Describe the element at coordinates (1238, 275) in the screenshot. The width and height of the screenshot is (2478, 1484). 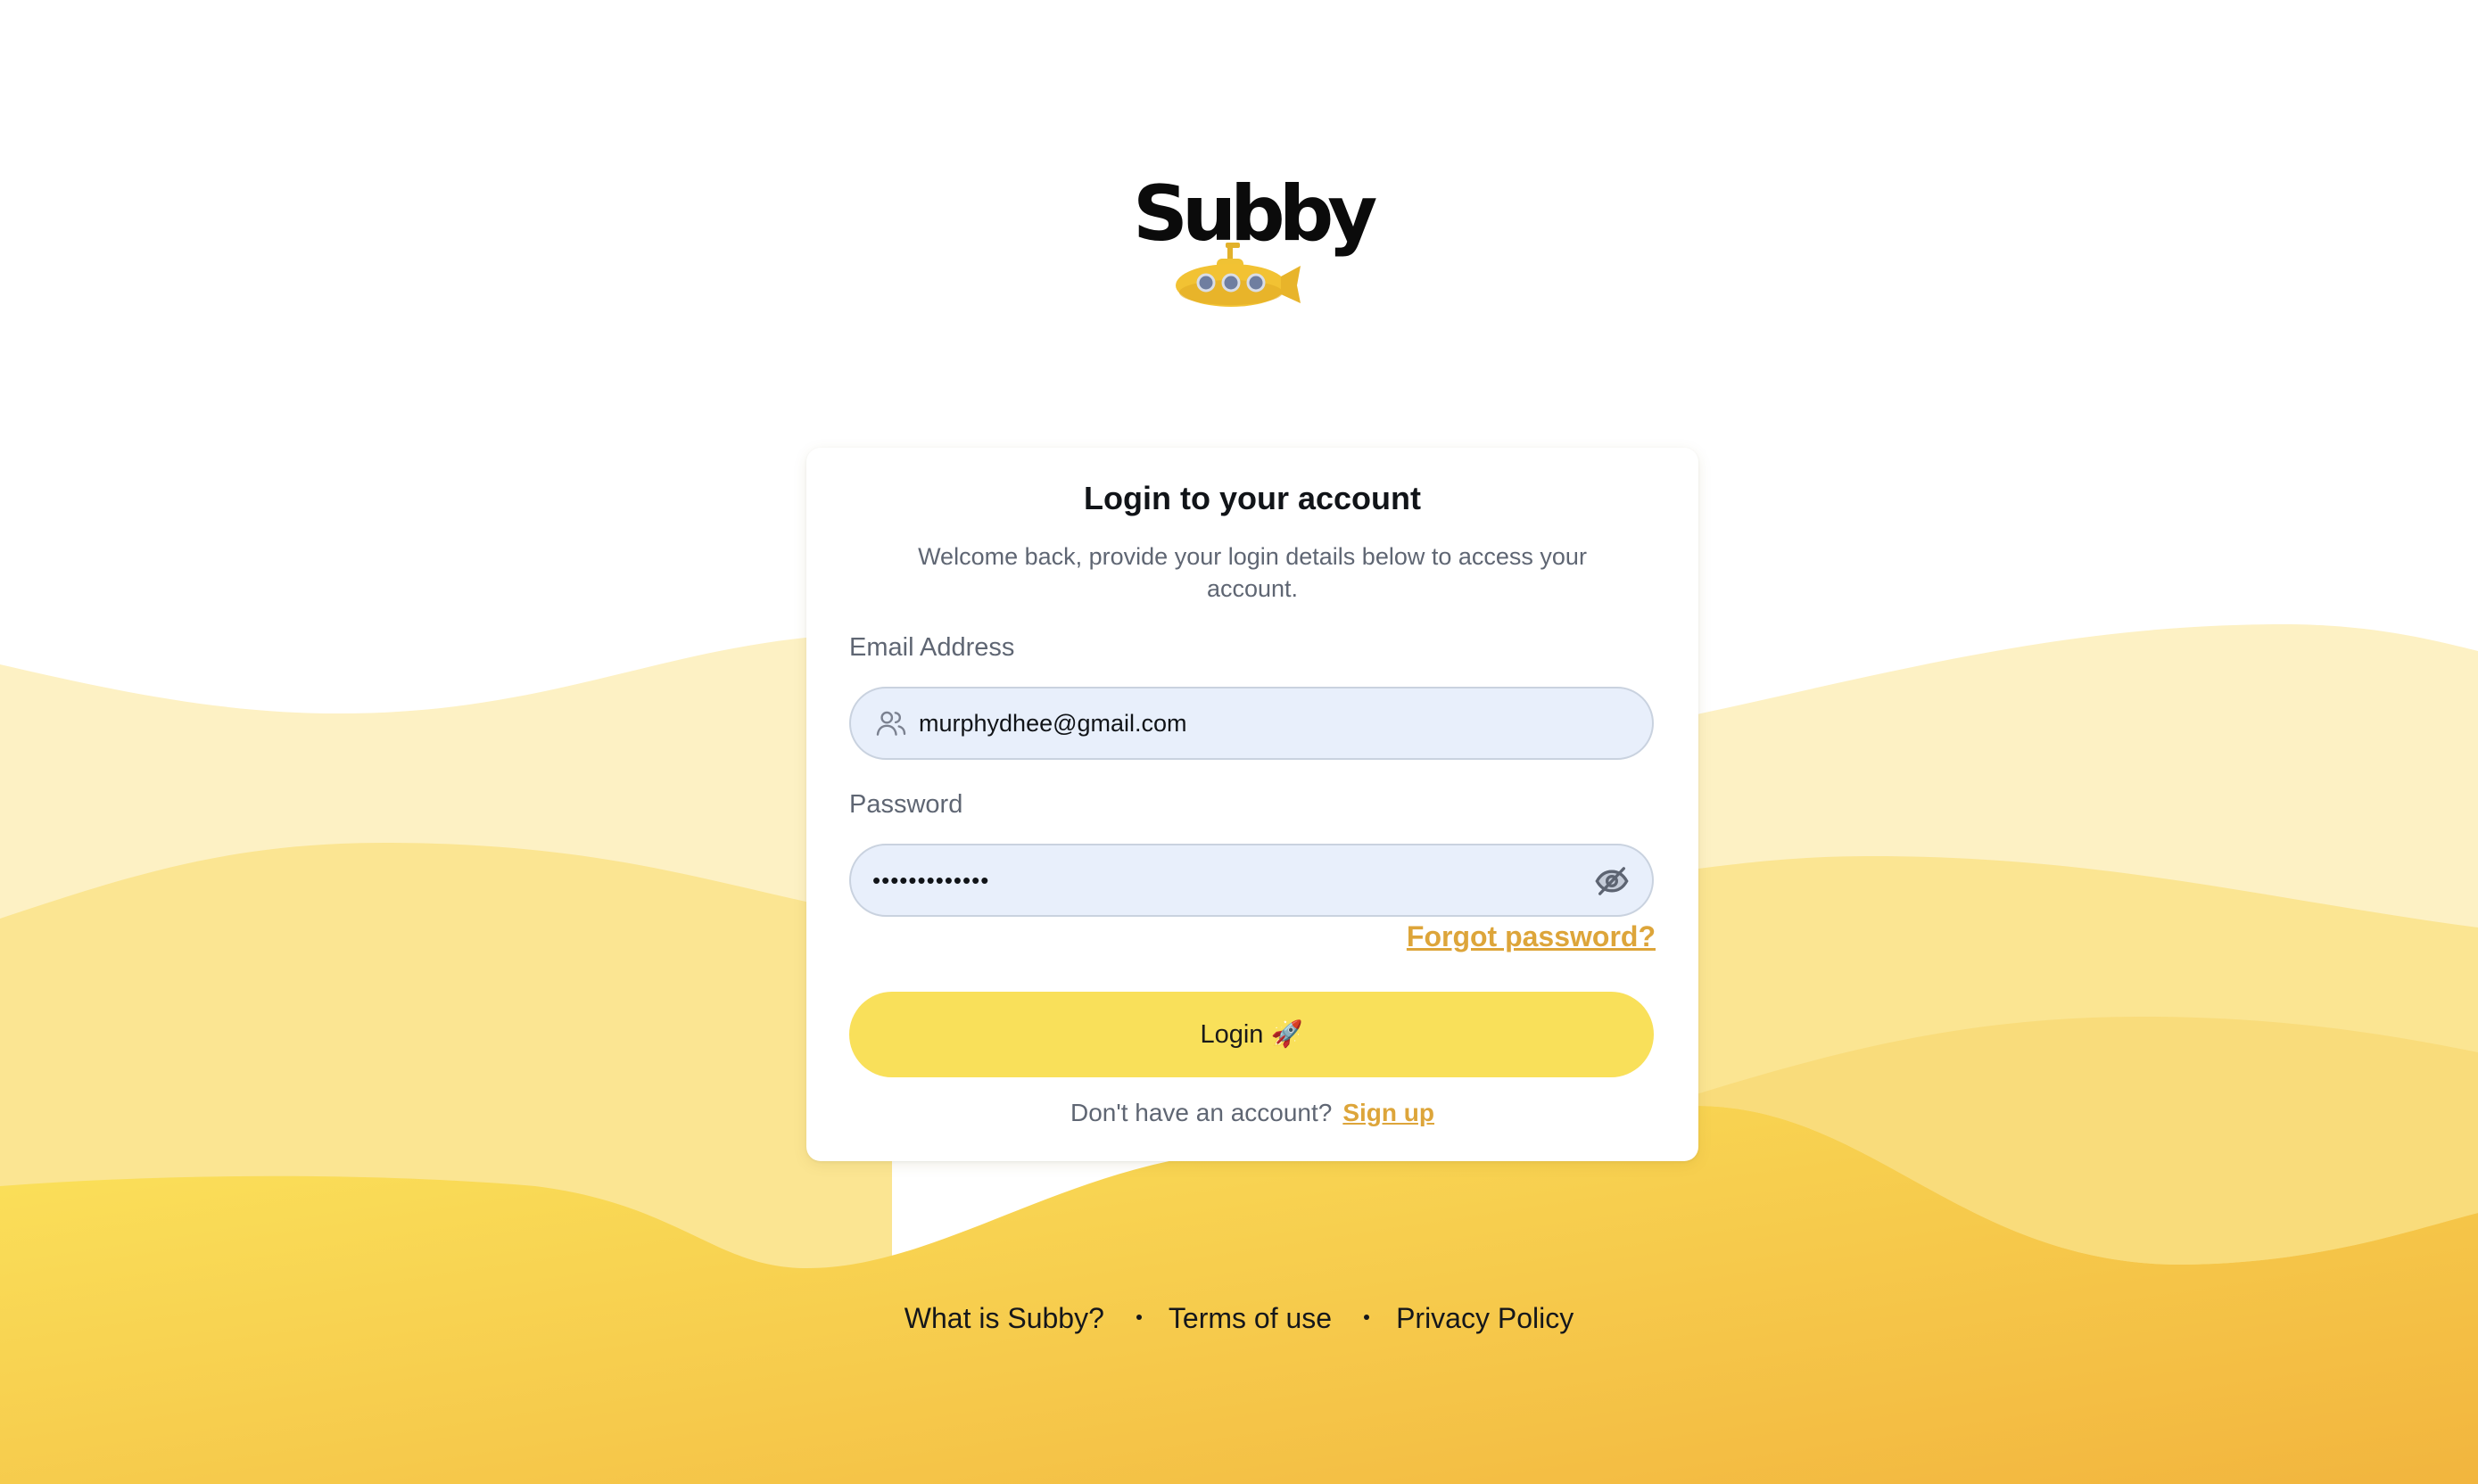
I see `yellow-submarine-icon` at that location.